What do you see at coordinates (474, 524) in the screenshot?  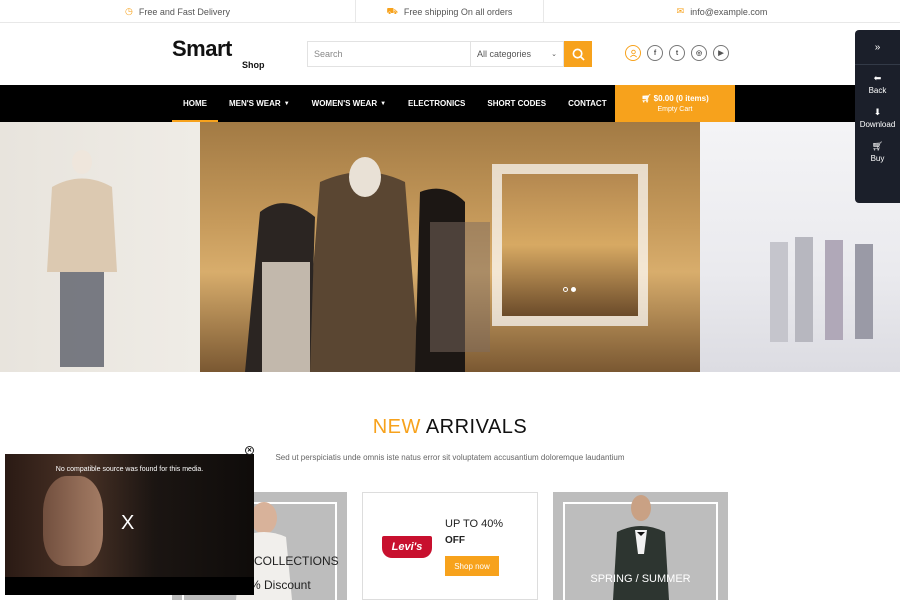 I see `card2-title: UP TO 40%` at bounding box center [474, 524].